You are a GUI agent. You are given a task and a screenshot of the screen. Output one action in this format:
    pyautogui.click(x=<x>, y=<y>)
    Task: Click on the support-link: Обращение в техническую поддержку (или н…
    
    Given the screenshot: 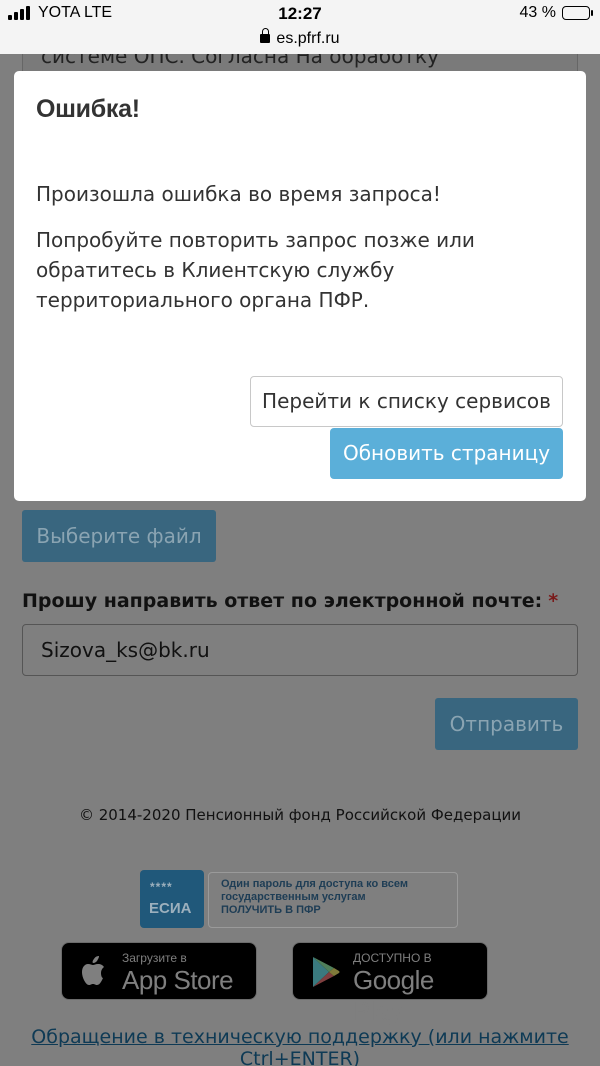 What is the action you would take?
    pyautogui.click(x=300, y=1046)
    